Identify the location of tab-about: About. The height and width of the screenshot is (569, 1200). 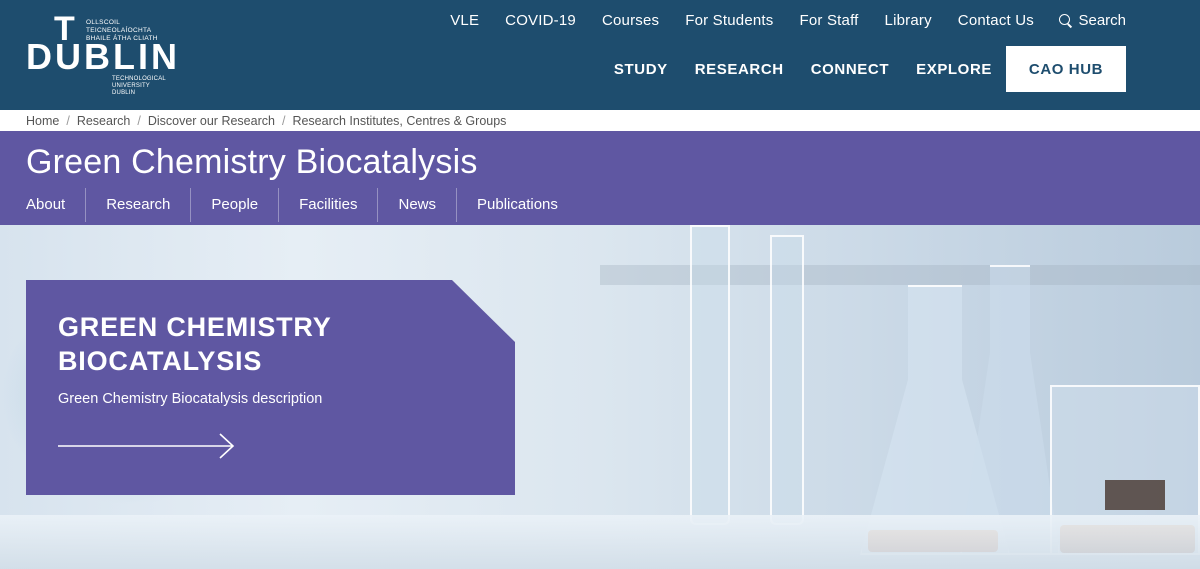
(42, 205).